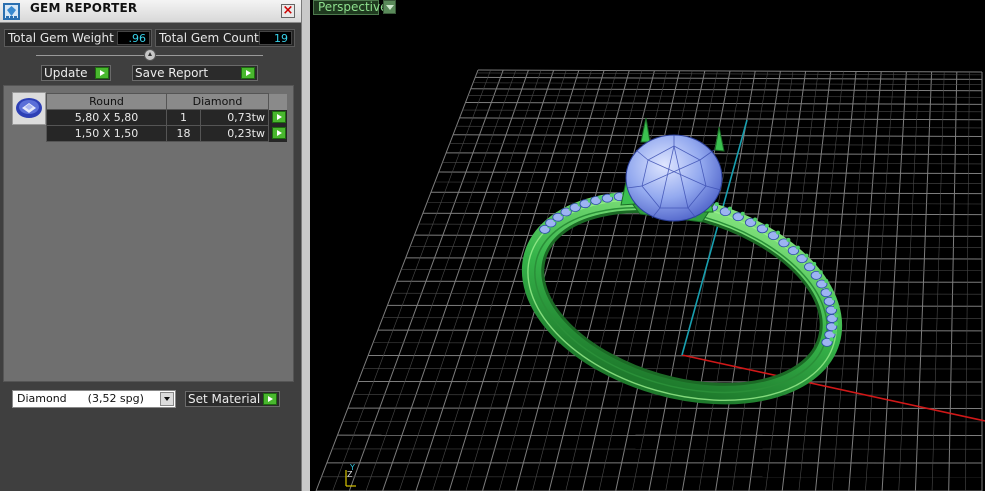 This screenshot has width=985, height=491. Describe the element at coordinates (275, 38) in the screenshot. I see `total-gem-count-value: 19` at that location.